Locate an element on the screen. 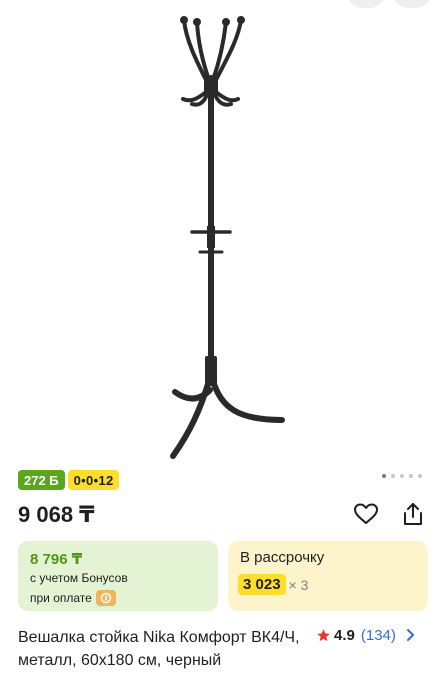 The image size is (447, 700). chevron-right-icon is located at coordinates (410, 635).